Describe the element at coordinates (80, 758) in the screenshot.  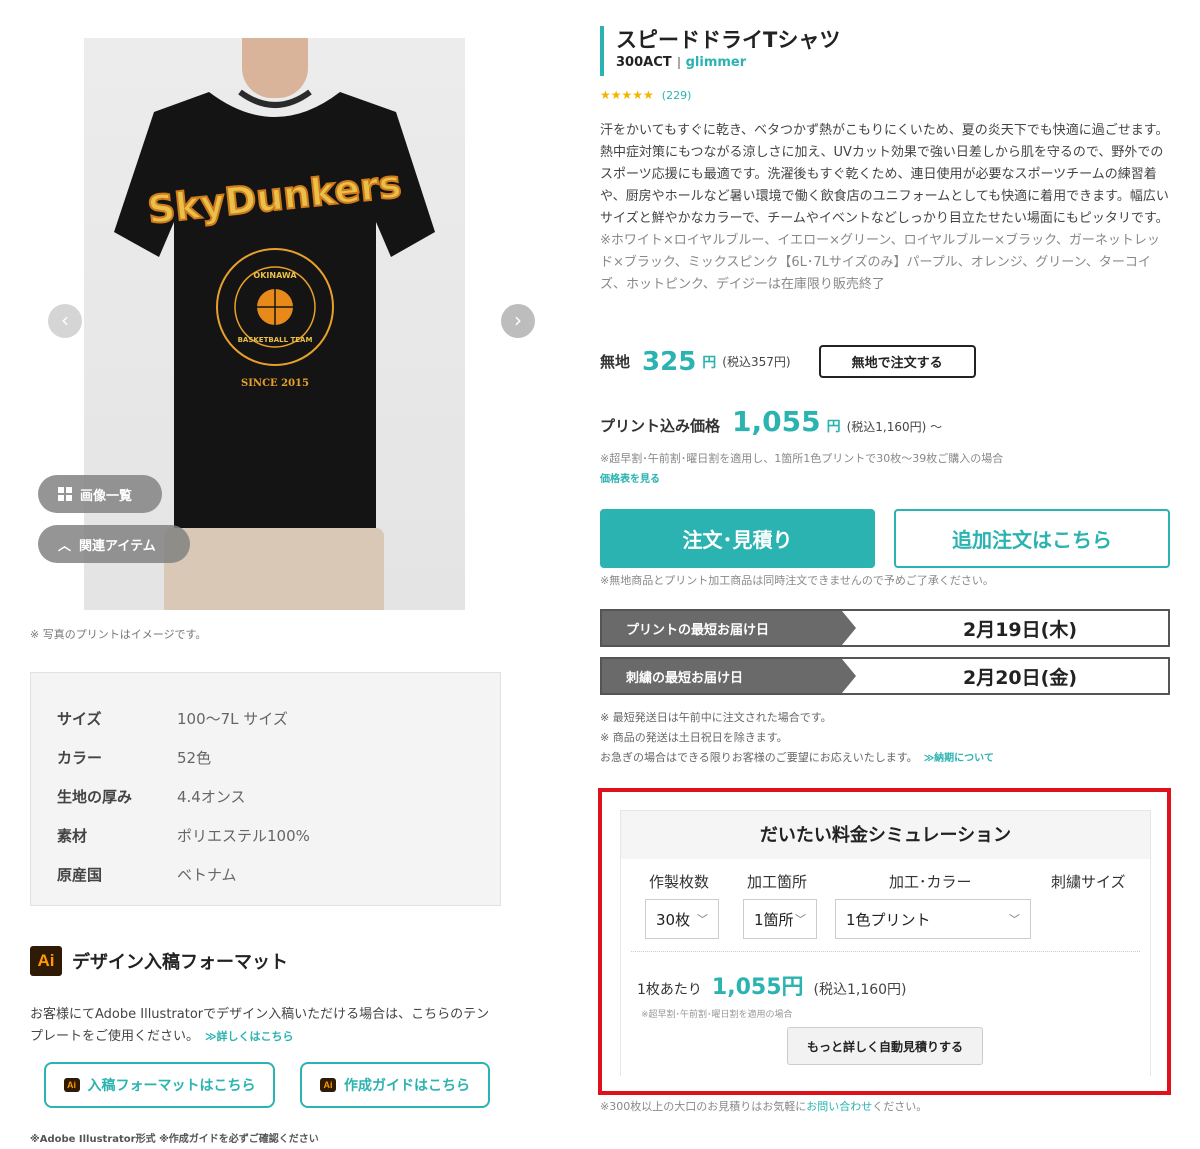
I see `spec-label: カラー` at that location.